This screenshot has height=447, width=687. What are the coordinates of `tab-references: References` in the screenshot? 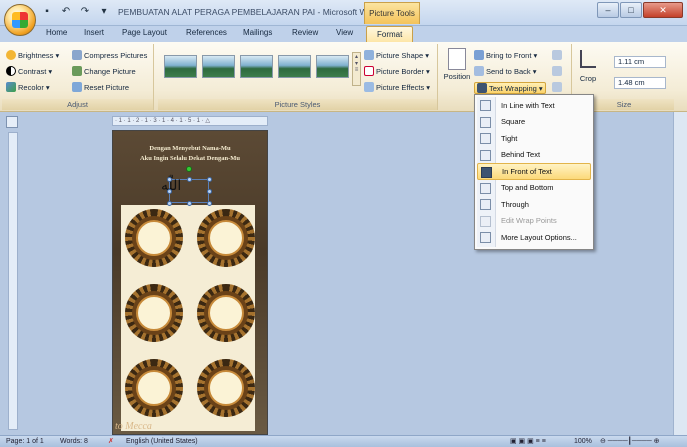 It's located at (206, 32).